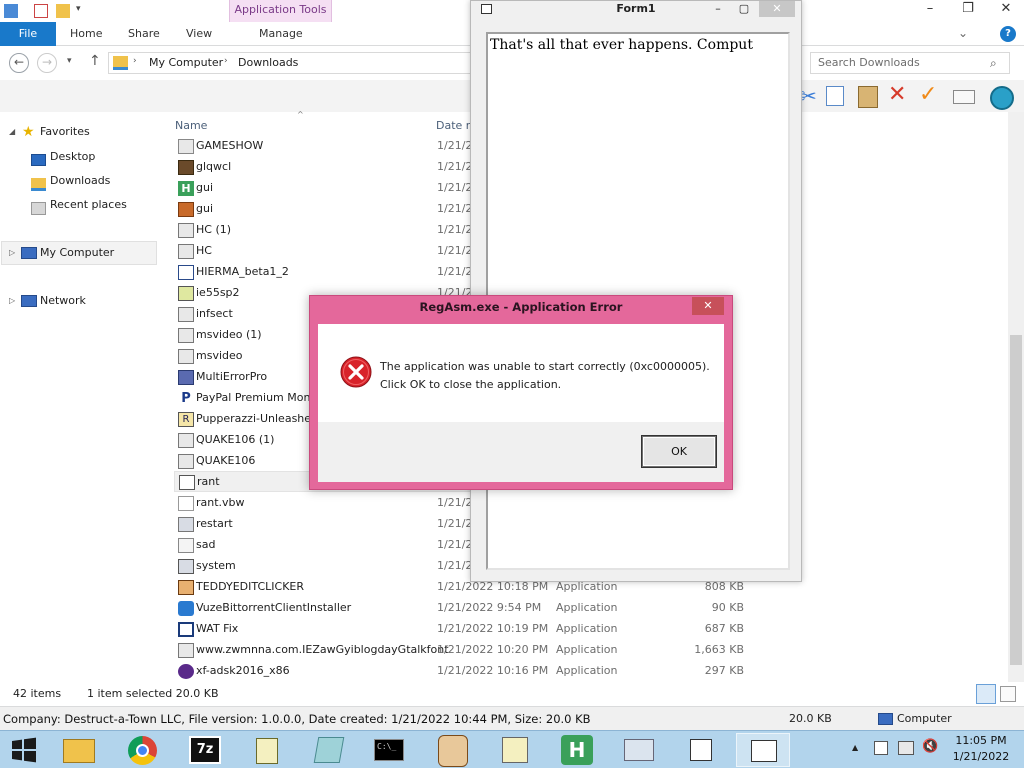 The width and height of the screenshot is (1024, 768). What do you see at coordinates (88, 205) in the screenshot?
I see `nav-recent-places: Recent places` at bounding box center [88, 205].